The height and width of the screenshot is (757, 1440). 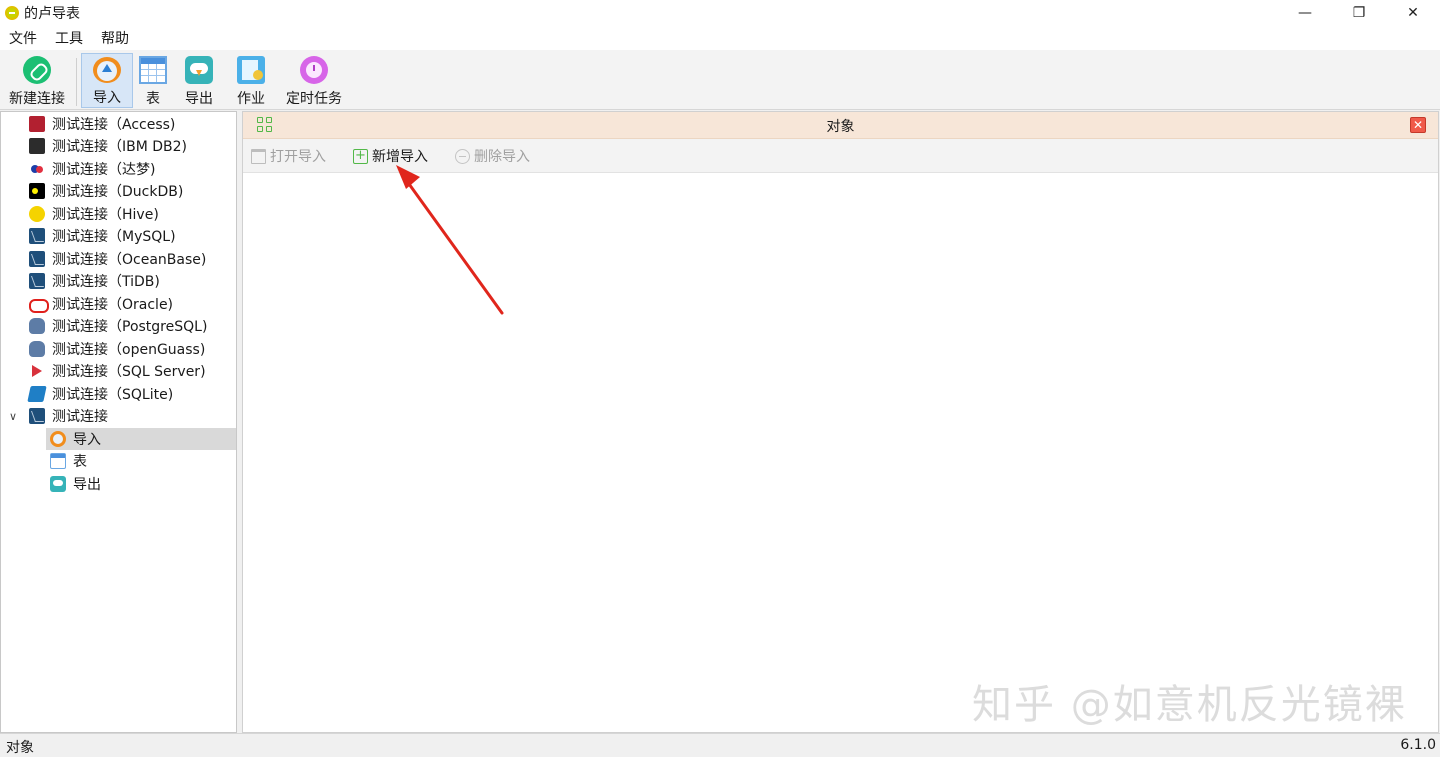 I want to click on oceanbase-icon, so click(x=37, y=259).